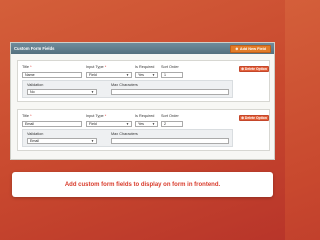 Image resolution: width=320 pixels, height=240 pixels. What do you see at coordinates (62, 141) in the screenshot?
I see `validation-select: Email ▼` at bounding box center [62, 141].